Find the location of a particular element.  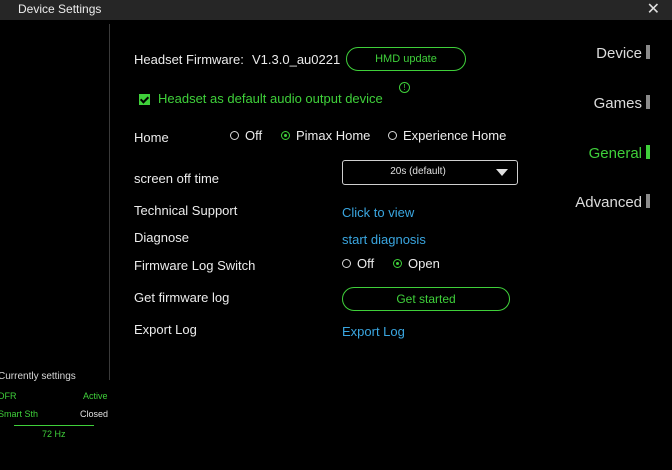

refresh-rate: 72 Hz is located at coordinates (54, 434).